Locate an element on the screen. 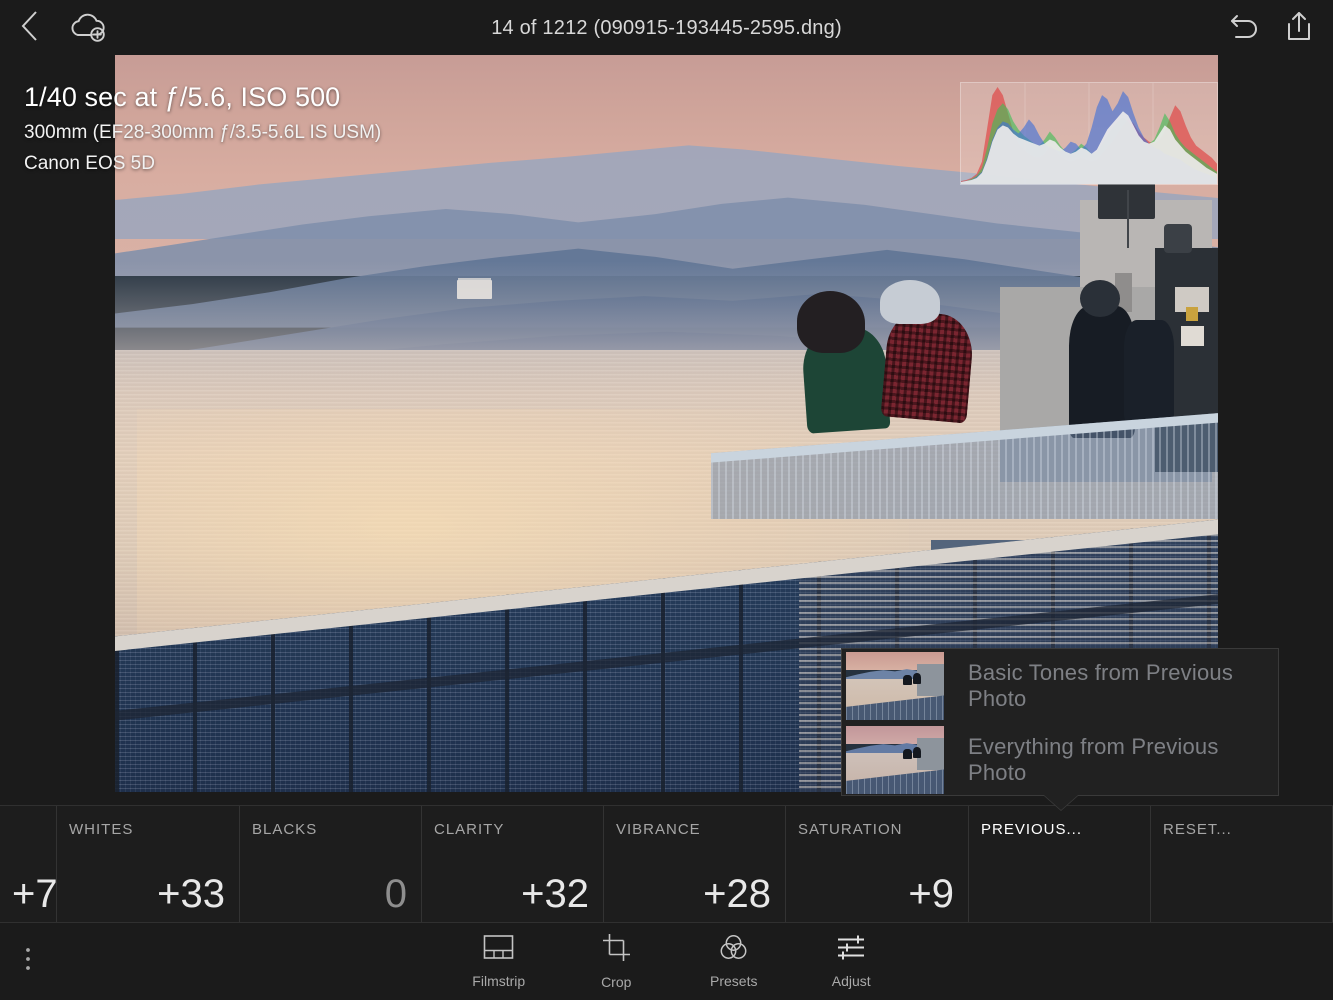 The height and width of the screenshot is (1000, 1333). slider-cell-saturation: SATURATION +9 is located at coordinates (877, 864).